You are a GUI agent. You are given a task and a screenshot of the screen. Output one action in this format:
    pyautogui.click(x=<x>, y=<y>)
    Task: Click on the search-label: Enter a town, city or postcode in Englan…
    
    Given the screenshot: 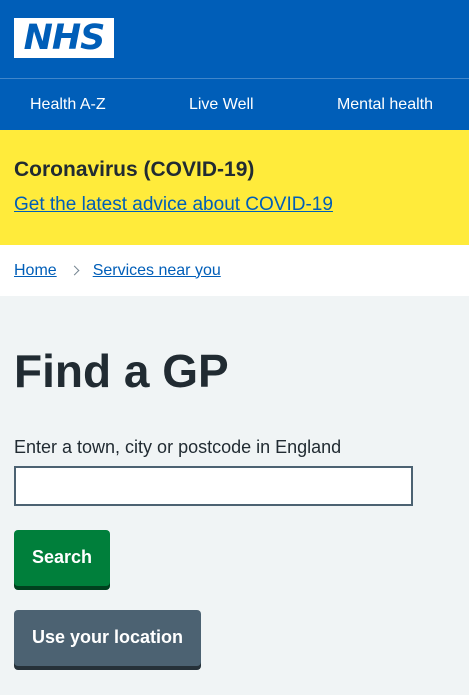 What is the action you would take?
    pyautogui.click(x=178, y=446)
    